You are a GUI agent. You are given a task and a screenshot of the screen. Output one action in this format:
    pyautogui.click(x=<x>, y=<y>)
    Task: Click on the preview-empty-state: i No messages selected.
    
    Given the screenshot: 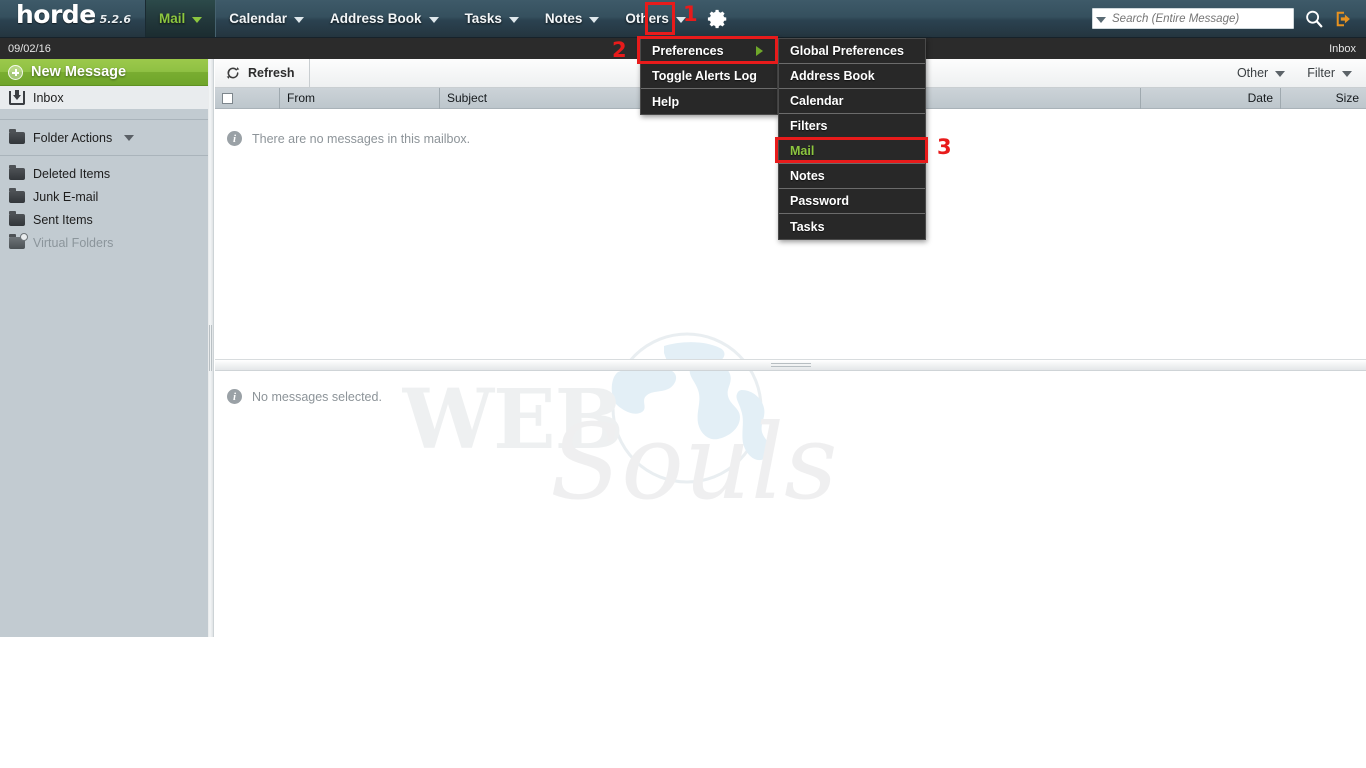 What is the action you would take?
    pyautogui.click(x=790, y=387)
    